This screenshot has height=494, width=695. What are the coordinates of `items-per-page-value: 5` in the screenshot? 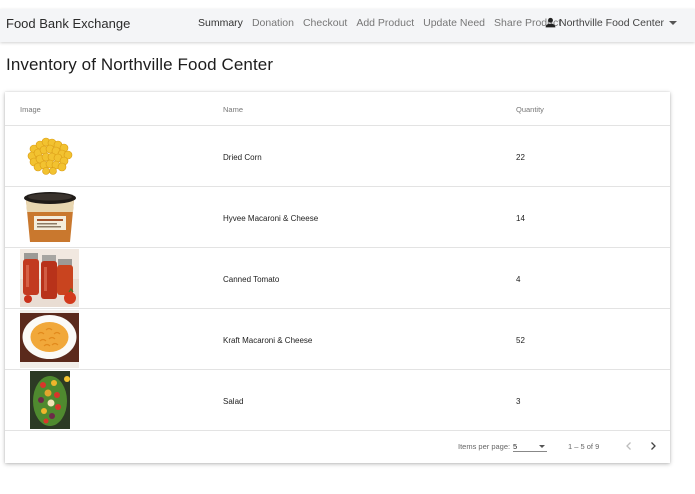 It's located at (515, 446).